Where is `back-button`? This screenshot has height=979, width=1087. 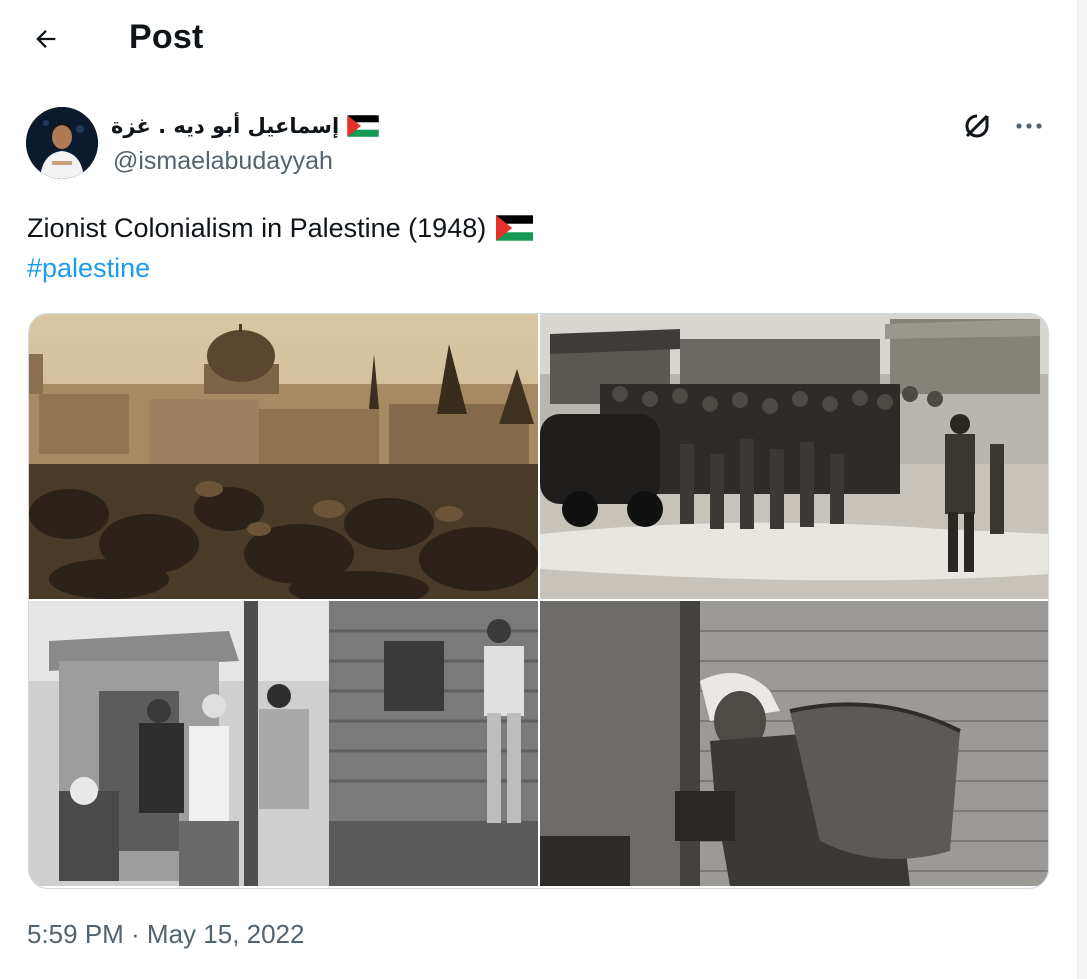
back-button is located at coordinates (46, 39).